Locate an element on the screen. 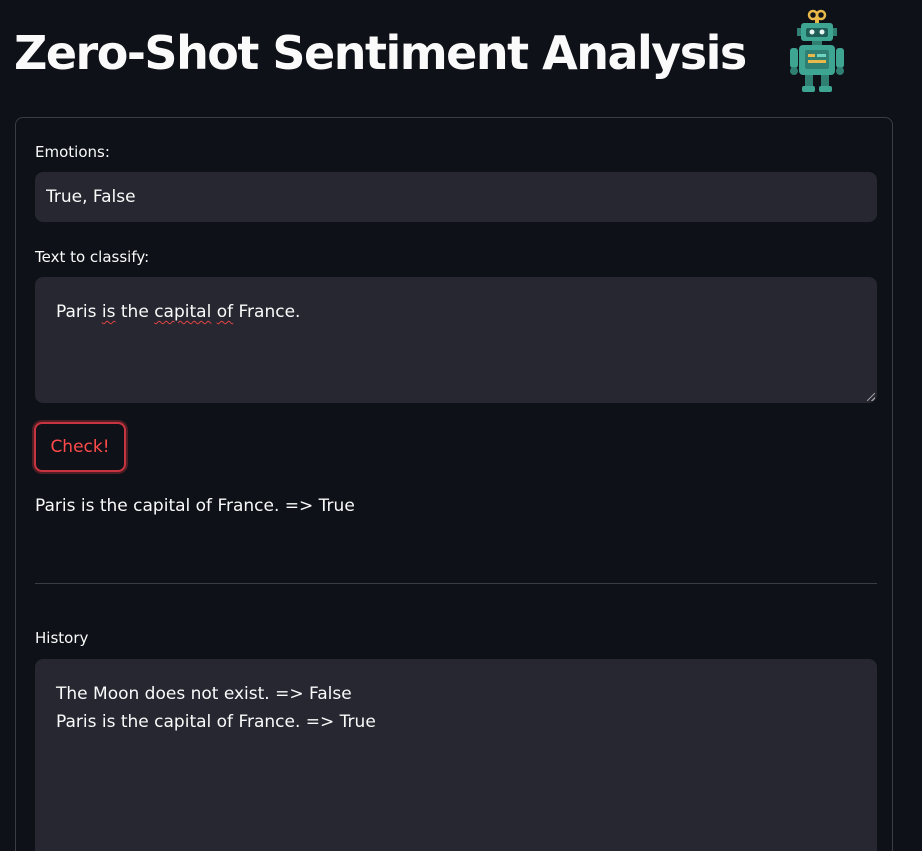  resize-handle-icon is located at coordinates (871, 397).